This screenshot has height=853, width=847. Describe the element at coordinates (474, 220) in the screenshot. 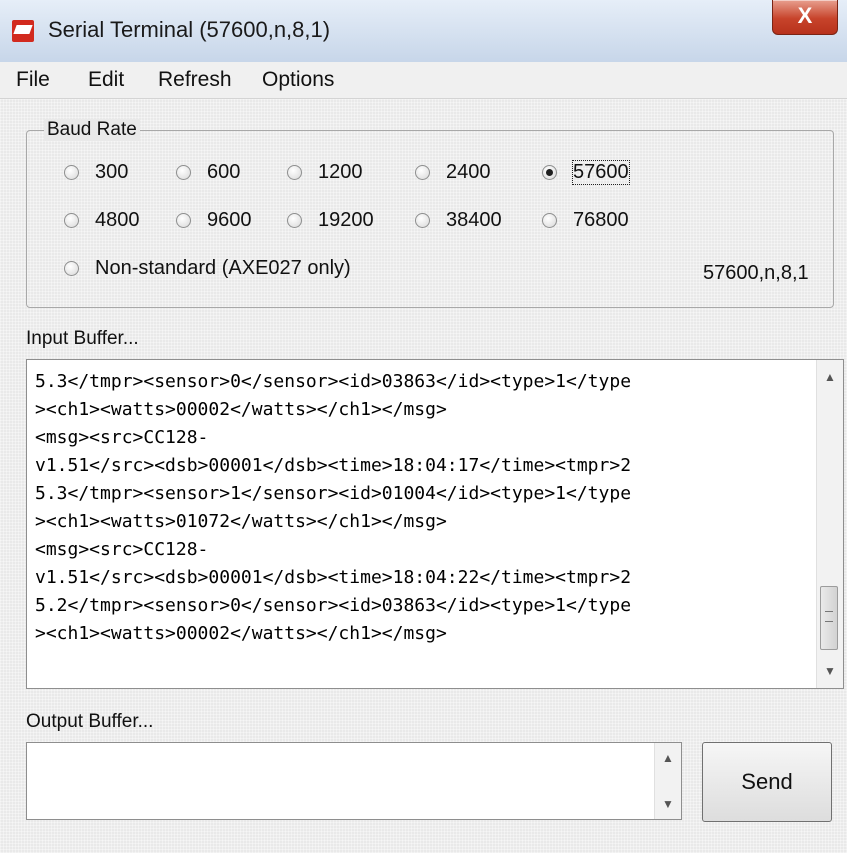

I see `radio-label: 38400` at that location.